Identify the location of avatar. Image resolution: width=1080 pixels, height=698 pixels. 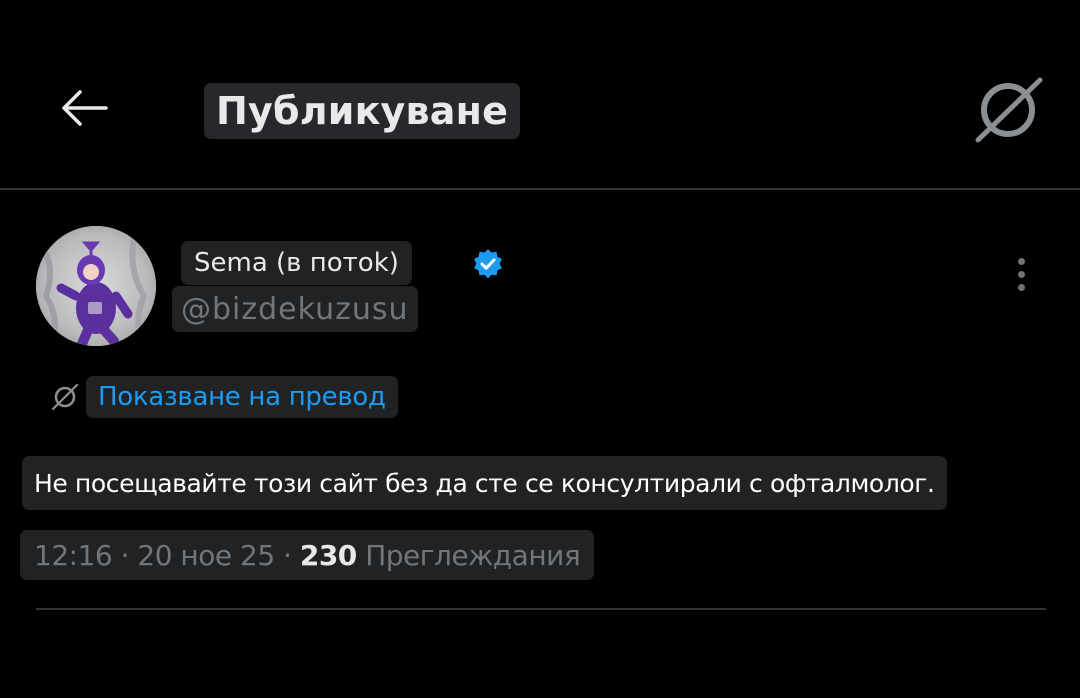
(96, 286).